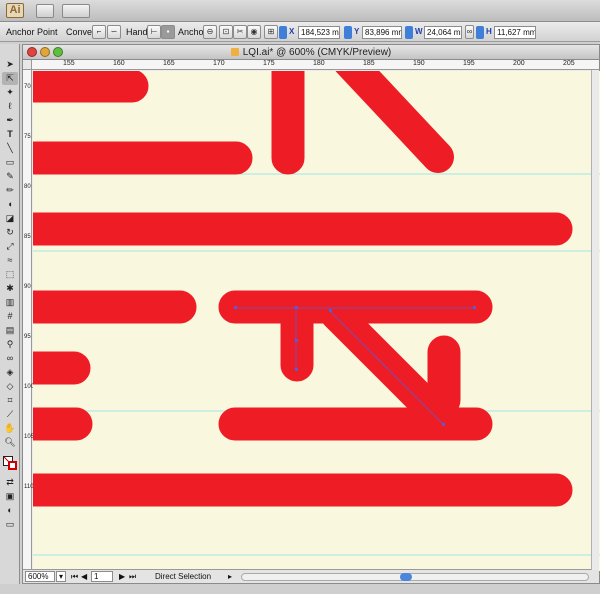  I want to click on x-field: 184,523 mm, so click(319, 32).